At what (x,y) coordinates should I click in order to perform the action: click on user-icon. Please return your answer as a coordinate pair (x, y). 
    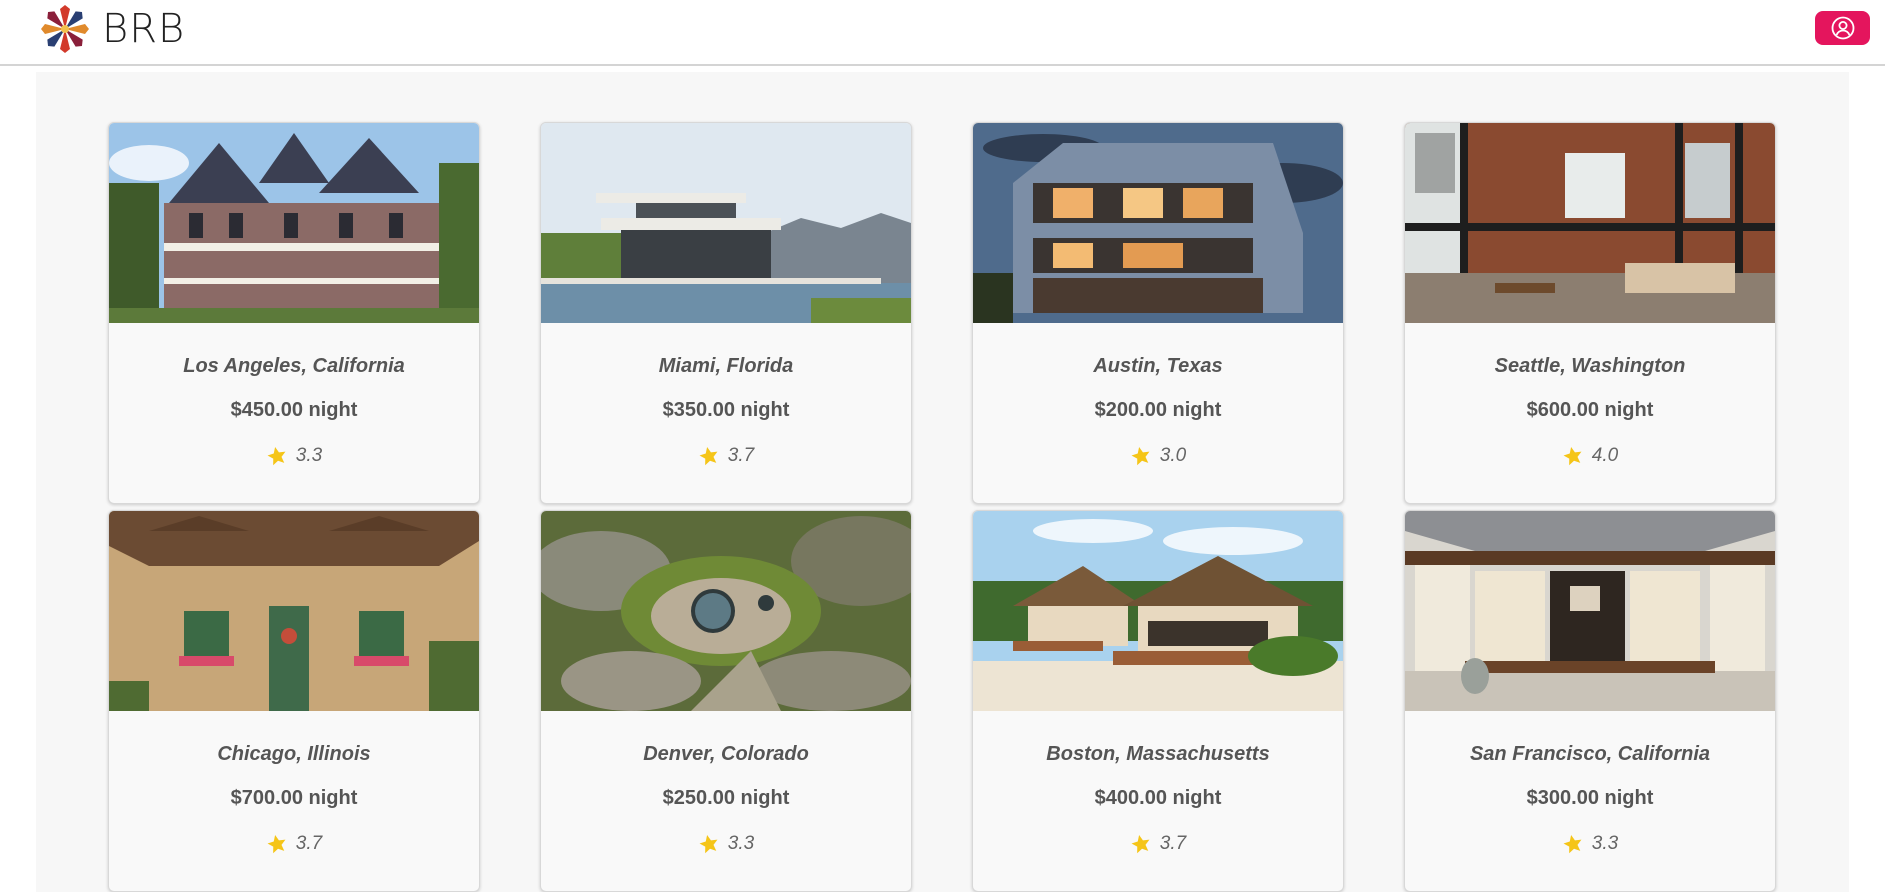
    Looking at the image, I should click on (1842, 28).